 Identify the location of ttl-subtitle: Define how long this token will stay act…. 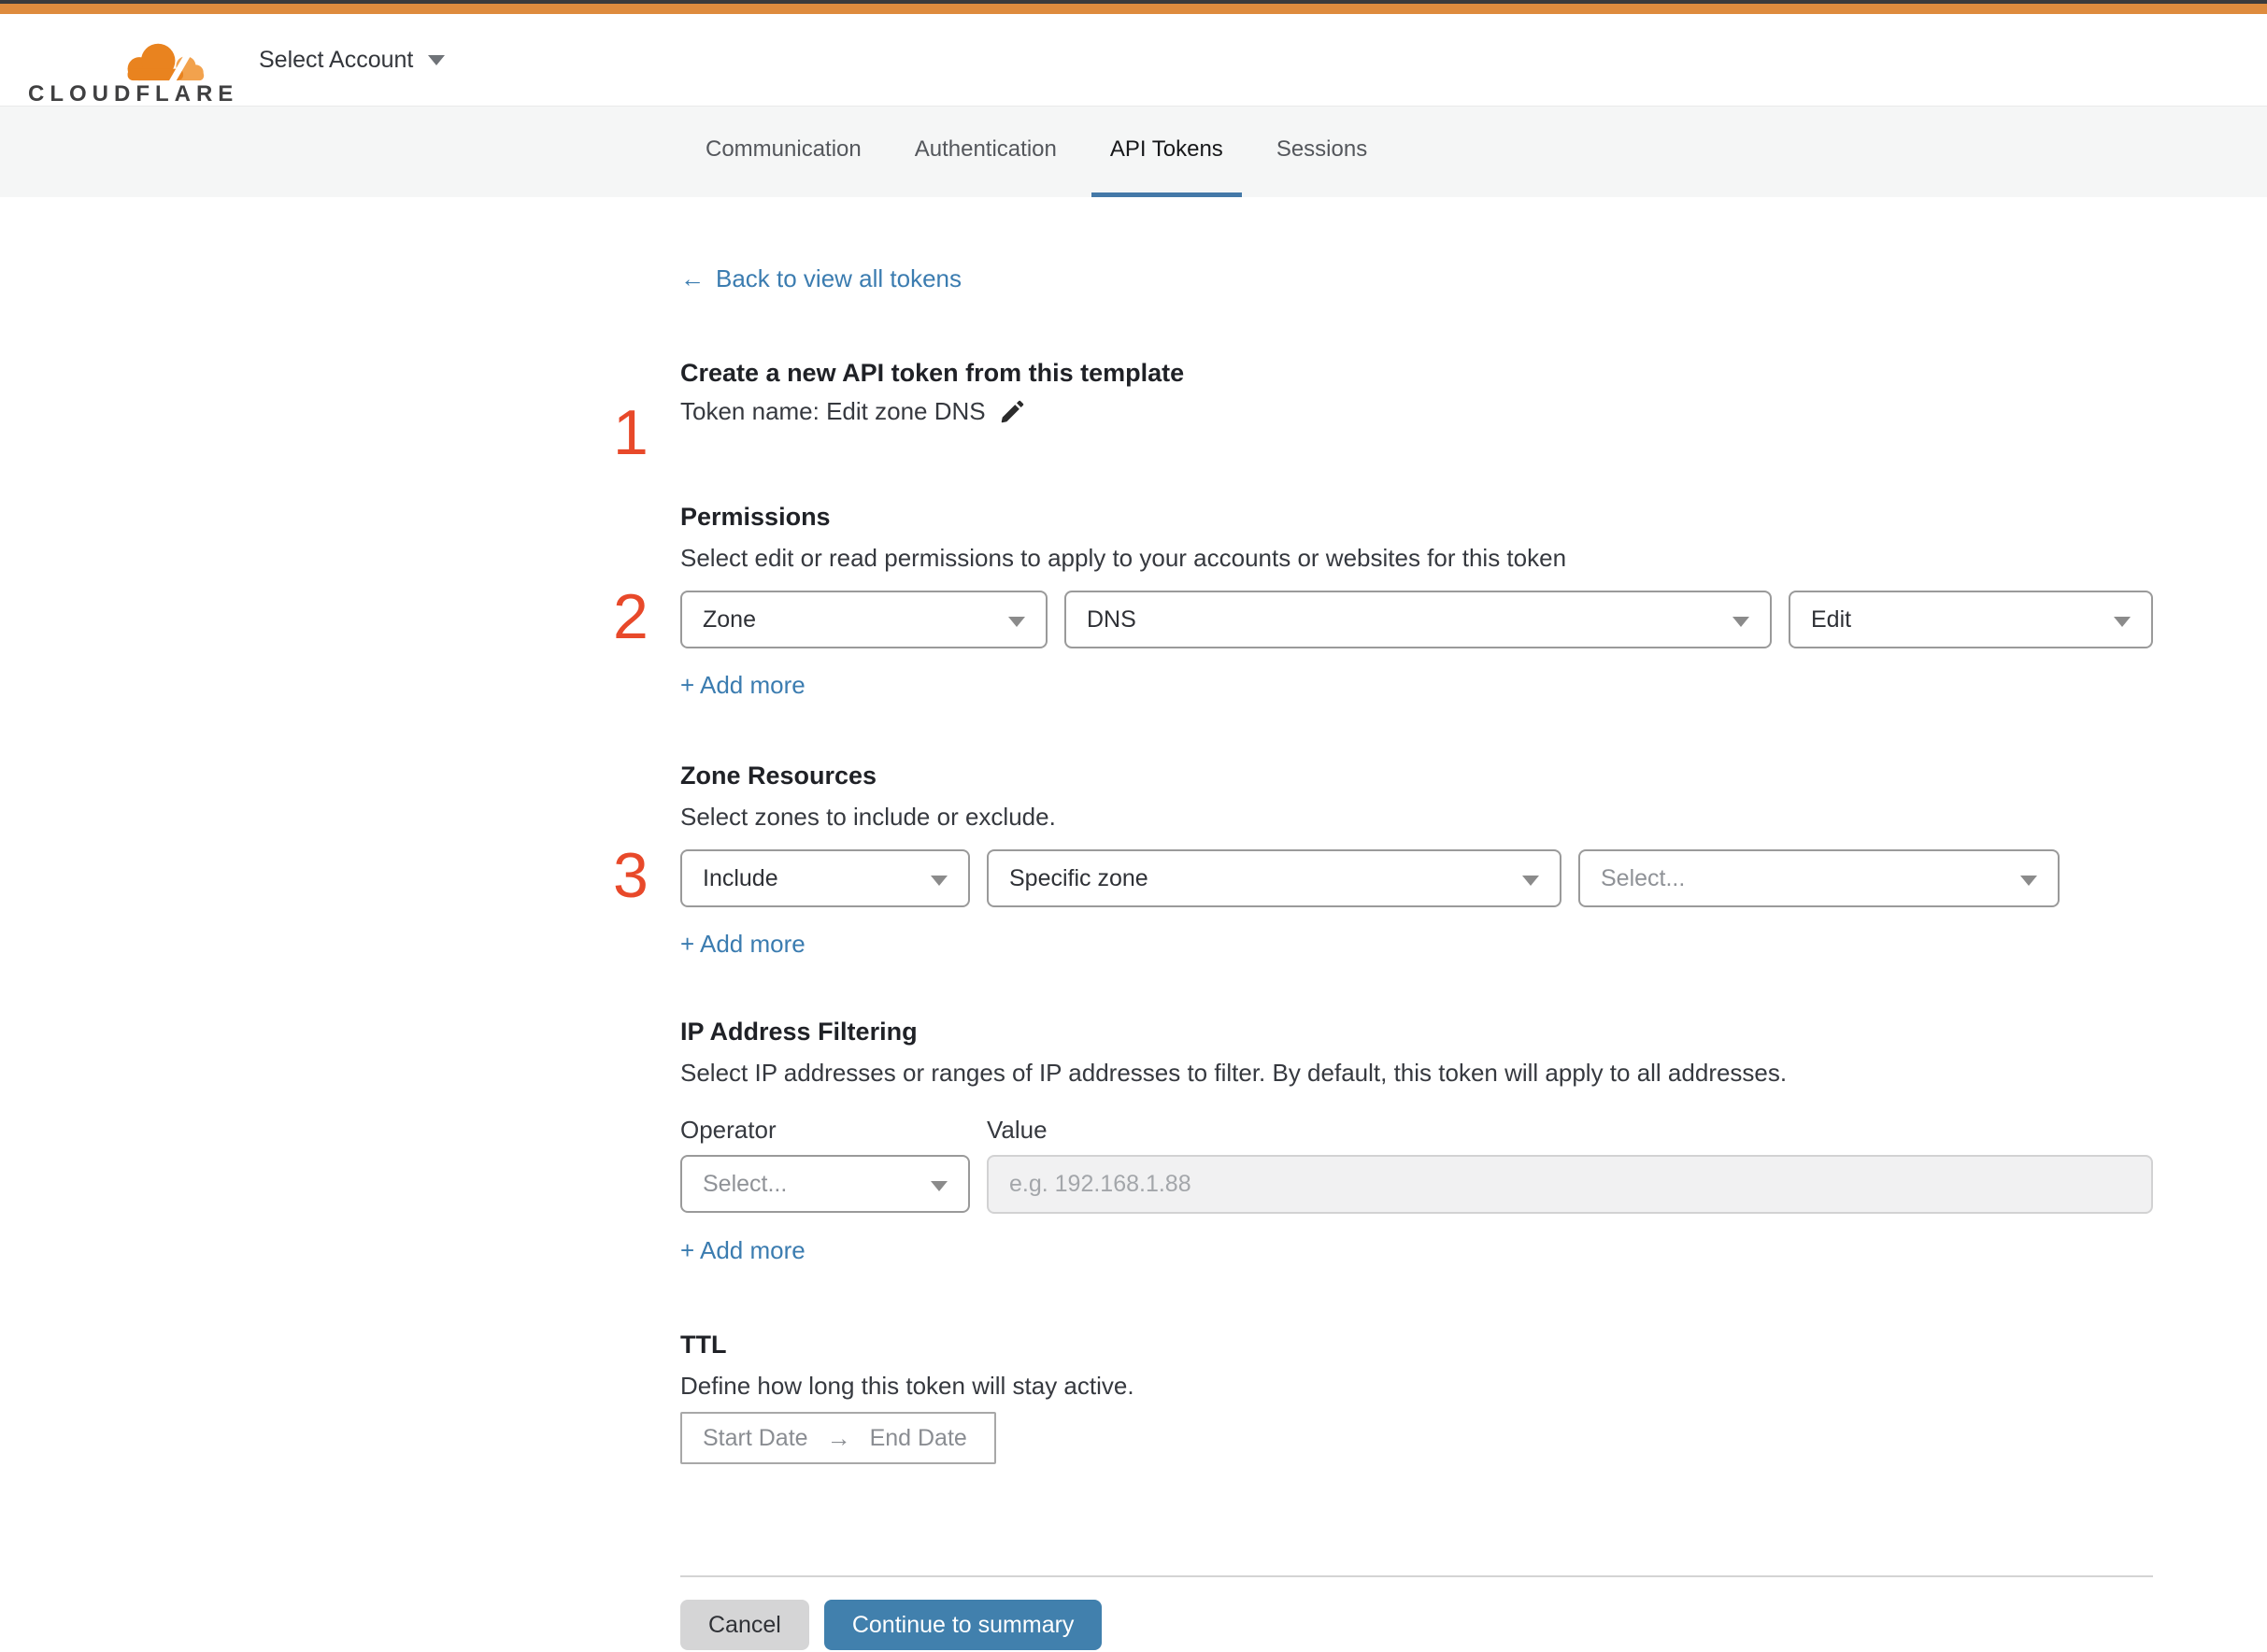
(907, 1386).